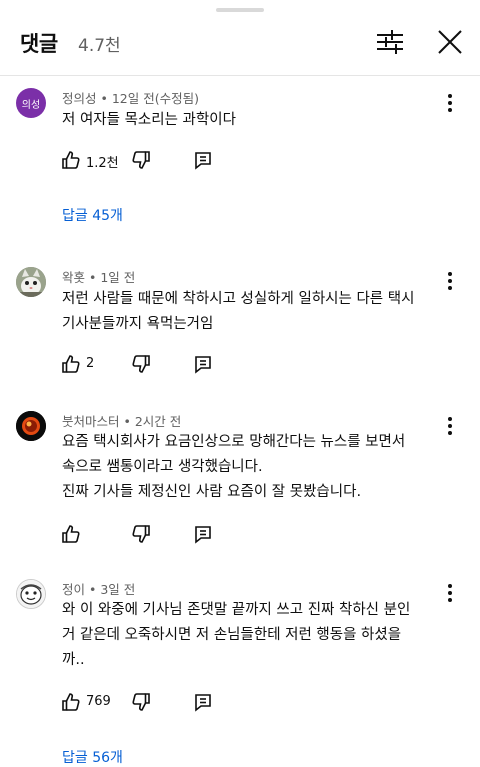  I want to click on avatar: 의성, so click(31, 103).